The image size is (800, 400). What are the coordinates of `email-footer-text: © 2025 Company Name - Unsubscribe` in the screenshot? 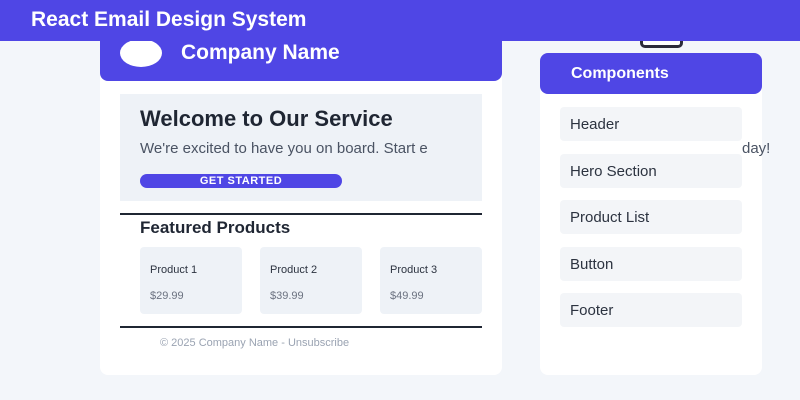 It's located at (254, 343).